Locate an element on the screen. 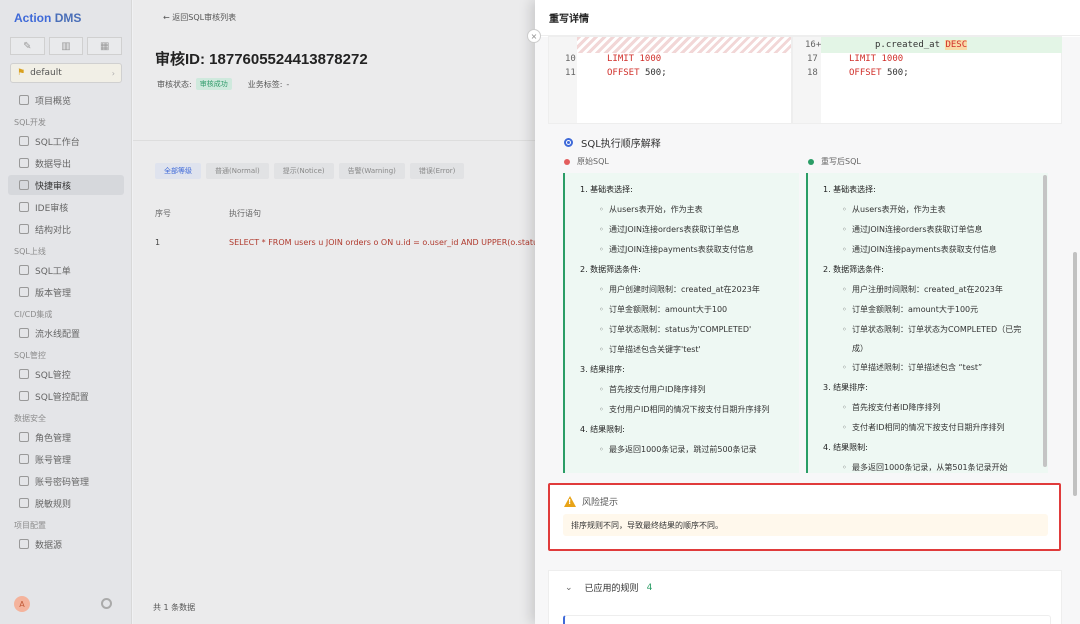  sidebar-item: SQL管控 is located at coordinates (62, 374).